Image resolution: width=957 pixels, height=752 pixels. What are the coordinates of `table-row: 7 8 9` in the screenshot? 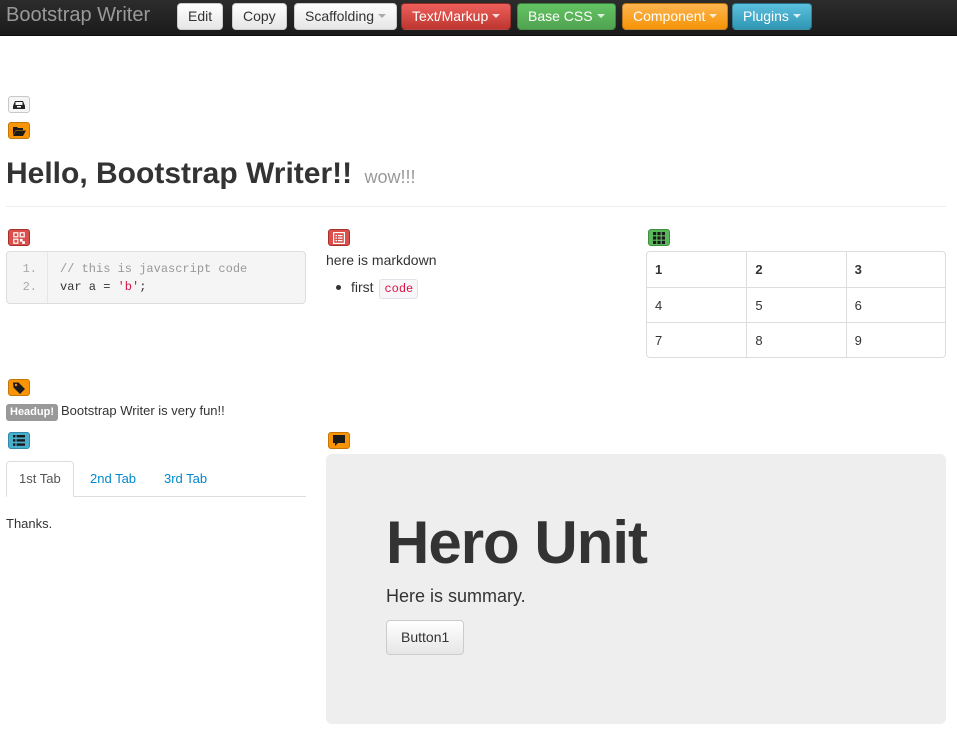 It's located at (796, 339).